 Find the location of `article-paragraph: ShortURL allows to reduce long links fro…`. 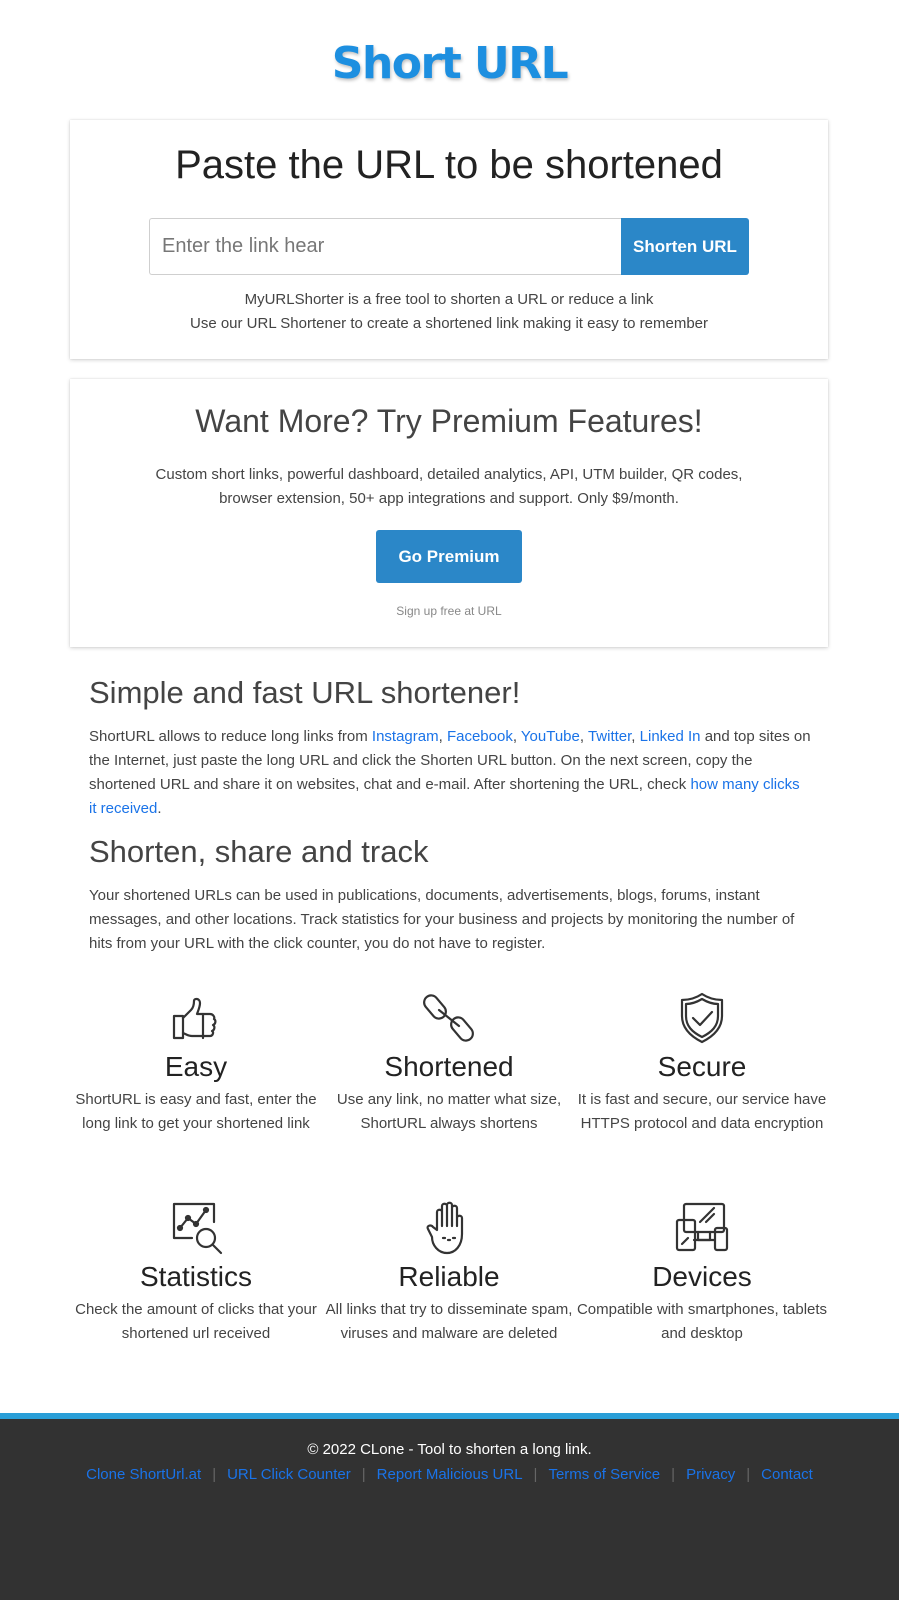

article-paragraph: ShortURL allows to reduce long links fro… is located at coordinates (450, 773).